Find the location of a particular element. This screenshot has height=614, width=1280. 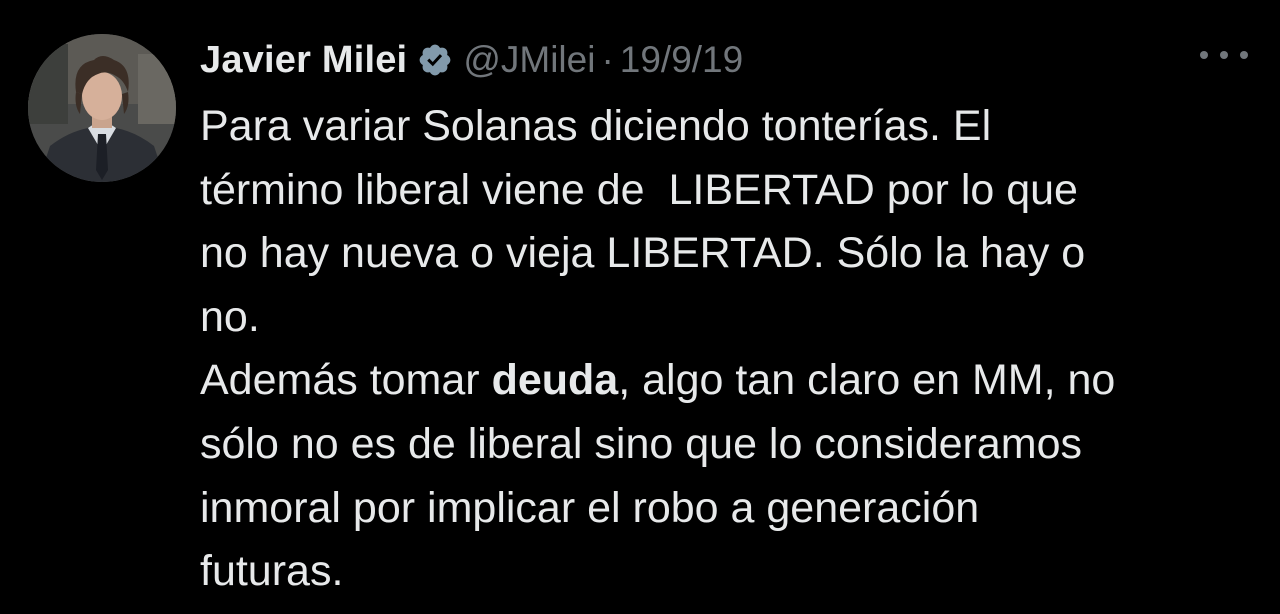

author-name: Javier Milei is located at coordinates (303, 60).